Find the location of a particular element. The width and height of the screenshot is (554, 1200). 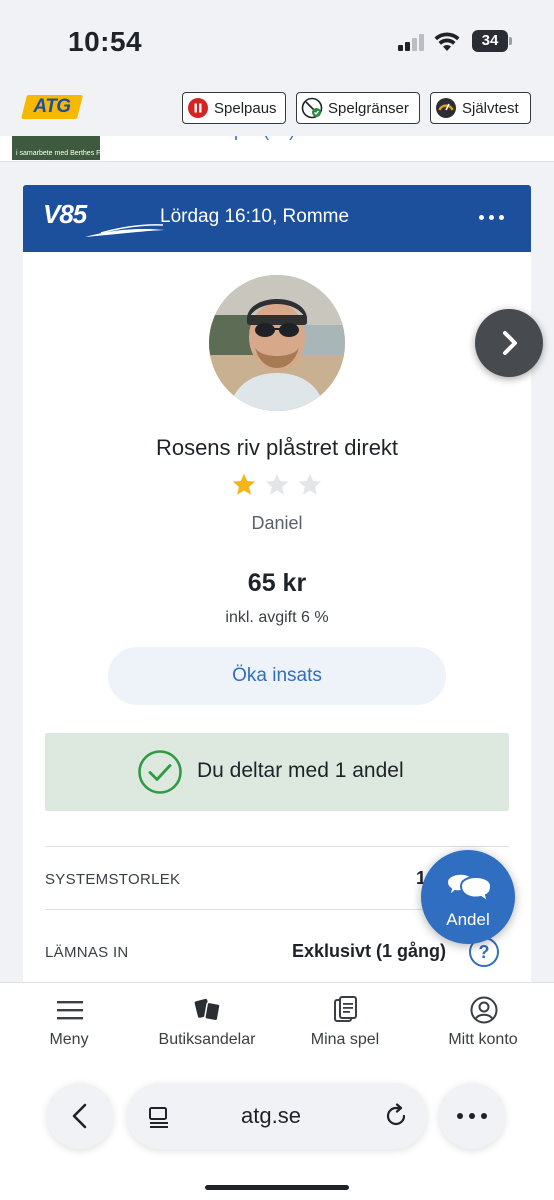

sjalvtest-button: Självtest is located at coordinates (480, 108).